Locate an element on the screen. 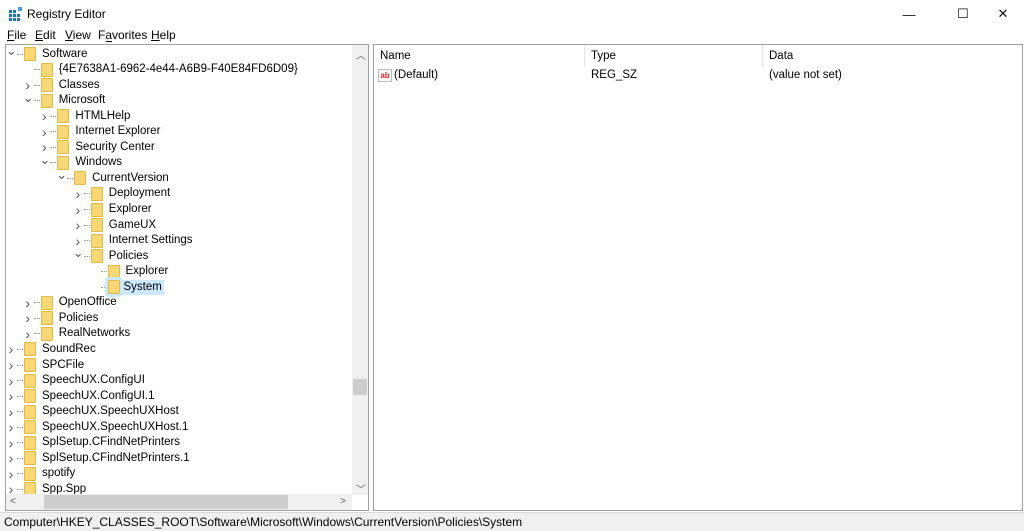 This screenshot has width=1024, height=531. menu-edit: Edit is located at coordinates (45, 35).